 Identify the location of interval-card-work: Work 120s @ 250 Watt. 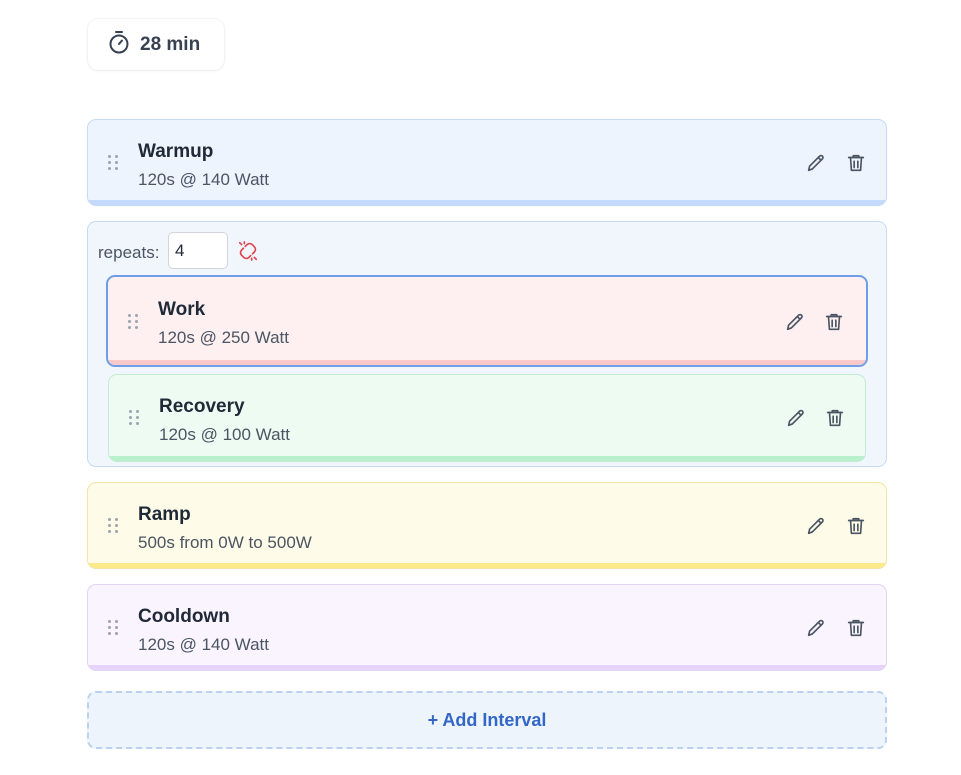
(487, 321).